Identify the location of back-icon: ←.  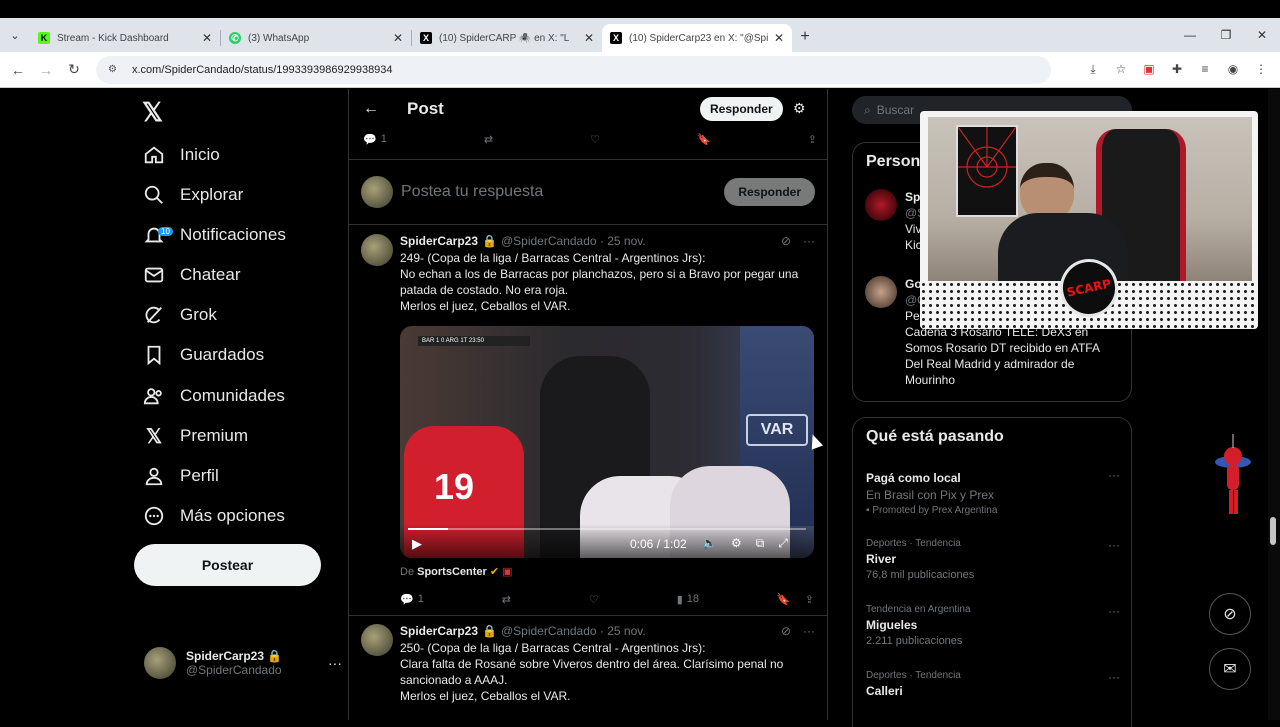
(18, 70).